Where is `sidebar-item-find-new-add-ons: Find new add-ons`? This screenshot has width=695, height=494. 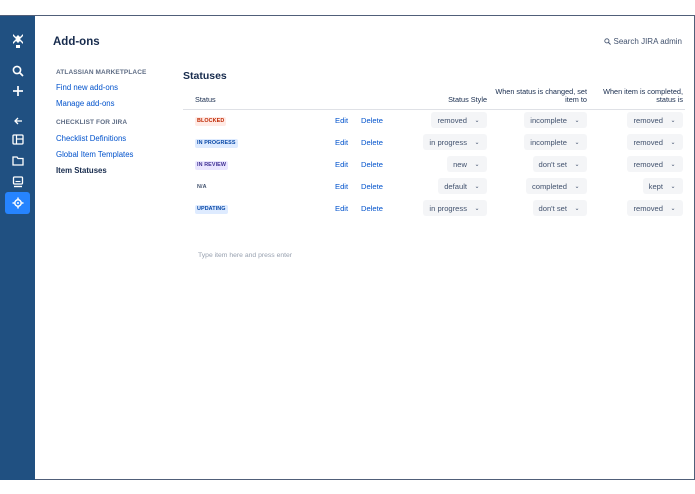 sidebar-item-find-new-add-ons: Find new add-ons is located at coordinates (116, 90).